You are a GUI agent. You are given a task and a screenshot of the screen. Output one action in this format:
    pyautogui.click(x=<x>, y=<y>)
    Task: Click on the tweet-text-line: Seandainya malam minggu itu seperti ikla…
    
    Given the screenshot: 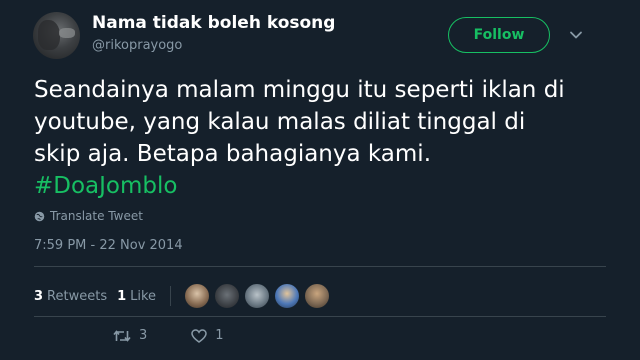 What is the action you would take?
    pyautogui.click(x=299, y=90)
    